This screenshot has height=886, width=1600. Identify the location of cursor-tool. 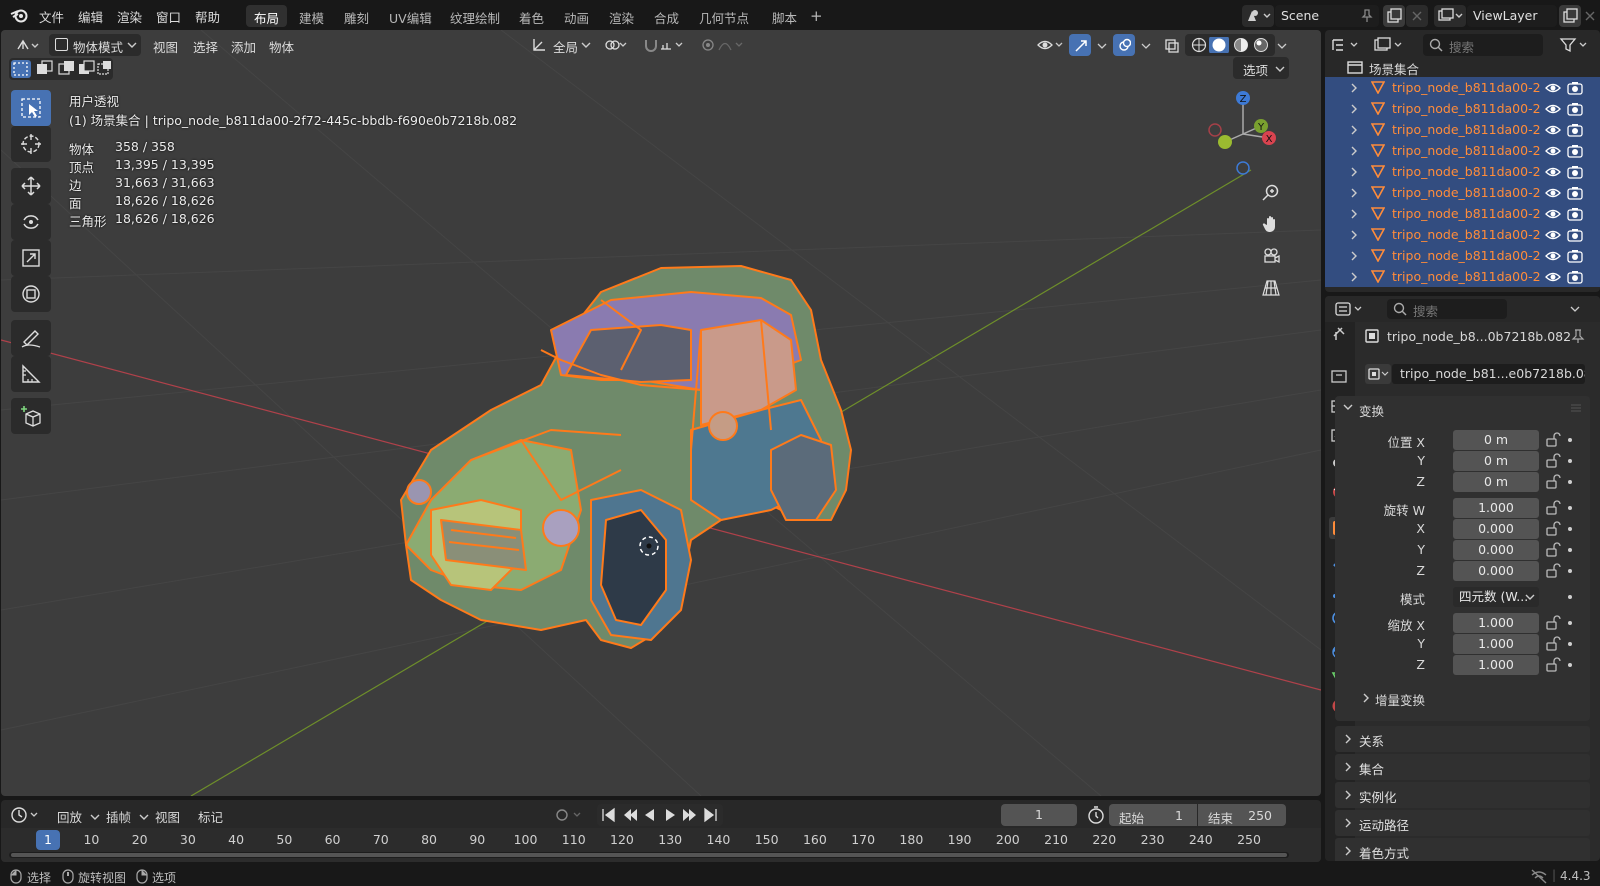
(31, 144).